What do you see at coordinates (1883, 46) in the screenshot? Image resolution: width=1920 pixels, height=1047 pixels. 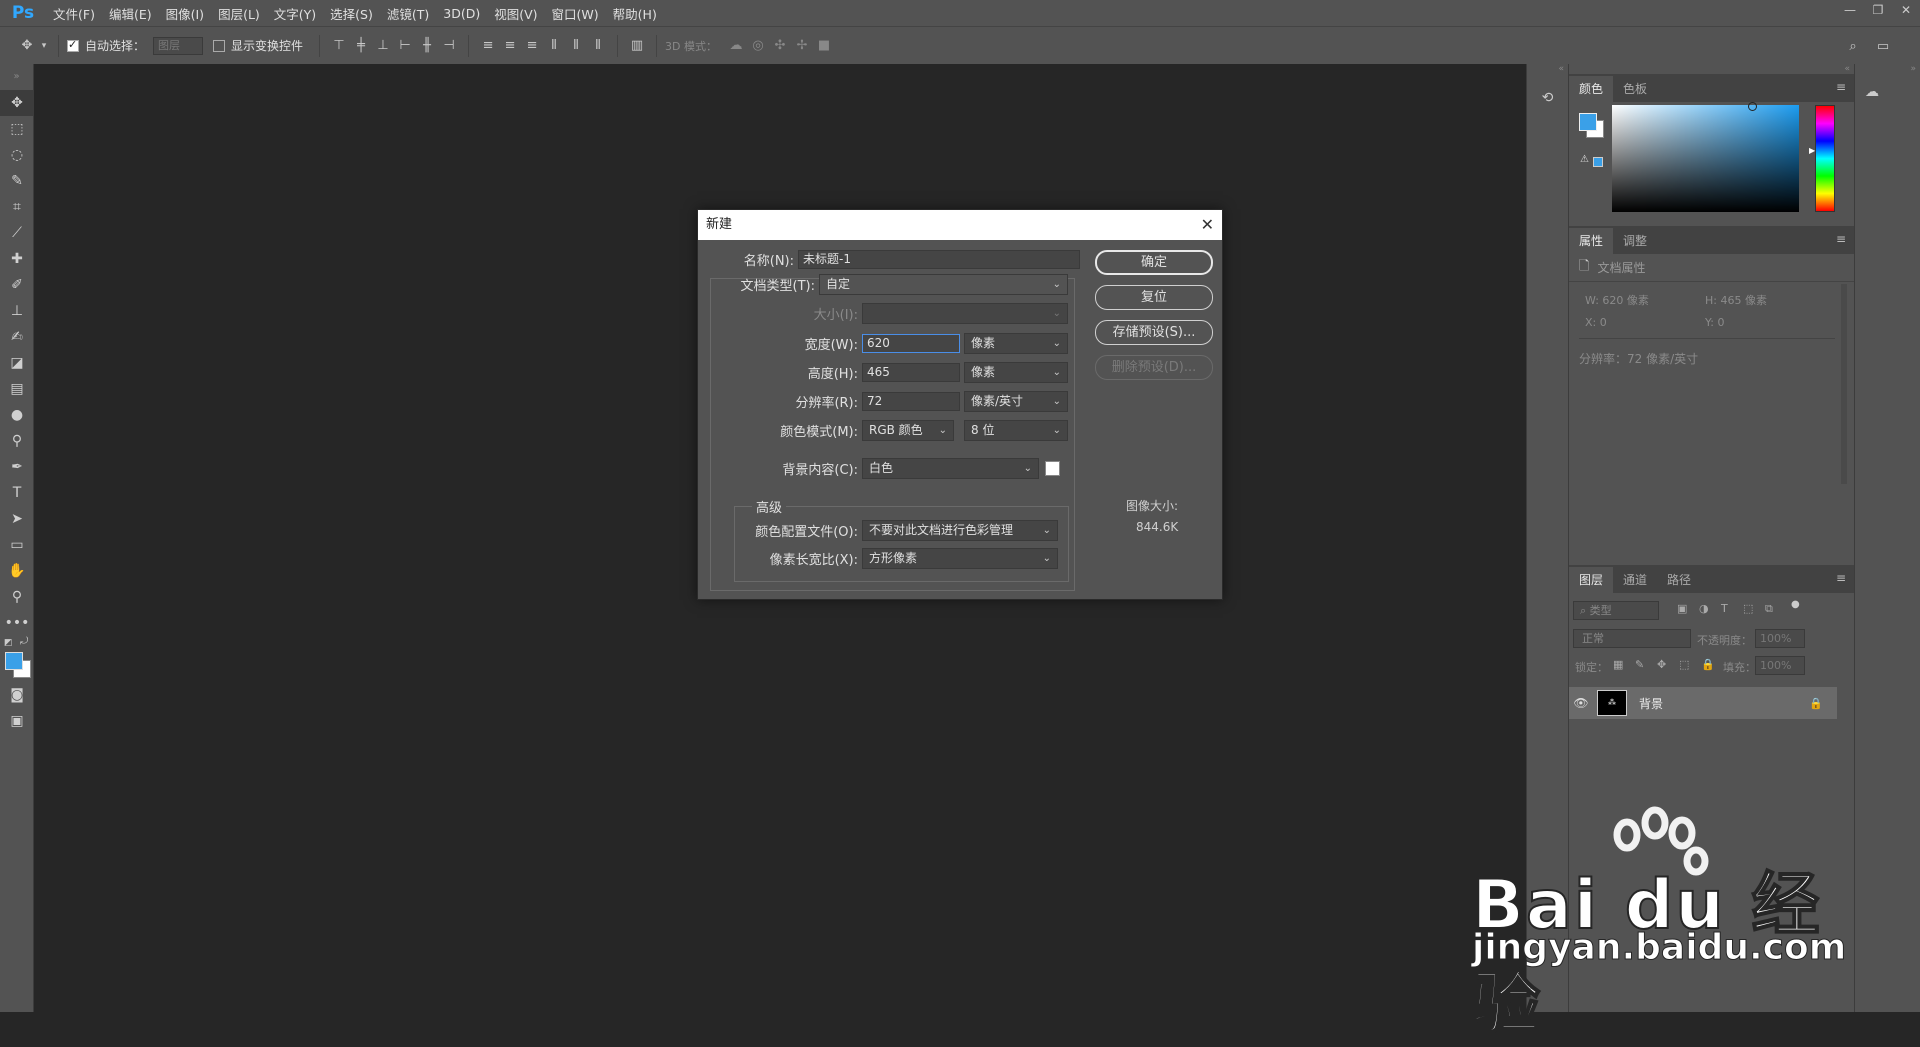 I see `workspace-icon: ▭` at bounding box center [1883, 46].